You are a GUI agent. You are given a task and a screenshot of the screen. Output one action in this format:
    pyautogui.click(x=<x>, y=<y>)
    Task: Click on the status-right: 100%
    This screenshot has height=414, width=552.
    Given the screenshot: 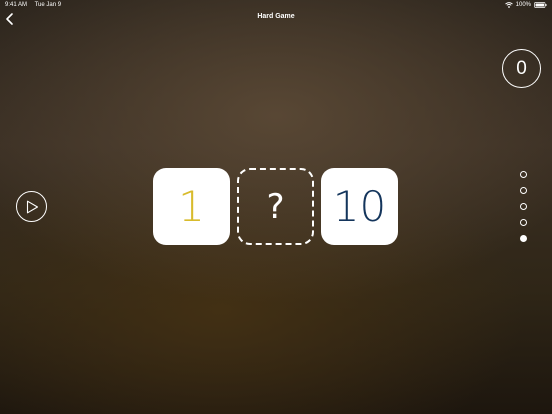 What is the action you would take?
    pyautogui.click(x=525, y=5)
    